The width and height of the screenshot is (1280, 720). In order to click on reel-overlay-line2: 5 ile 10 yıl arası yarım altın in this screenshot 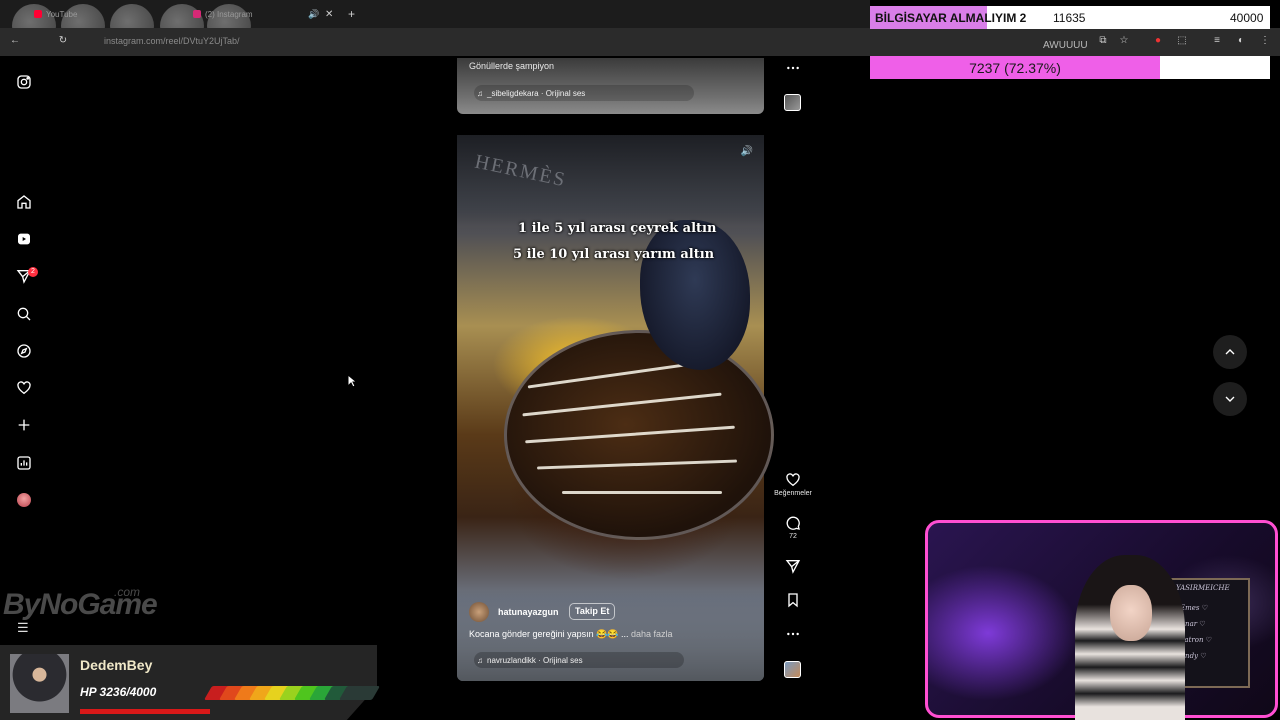, I will do `click(614, 254)`.